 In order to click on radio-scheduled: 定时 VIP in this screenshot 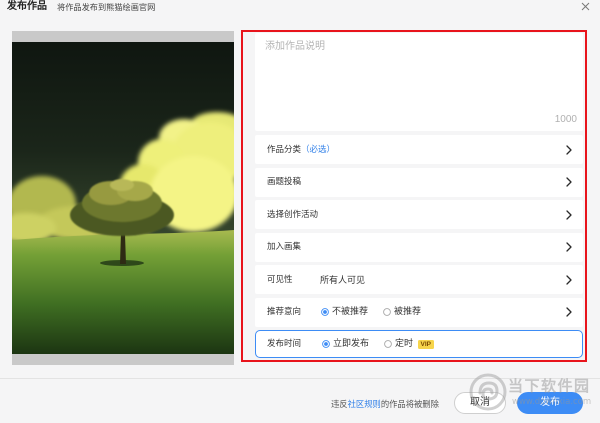, I will do `click(409, 344)`.